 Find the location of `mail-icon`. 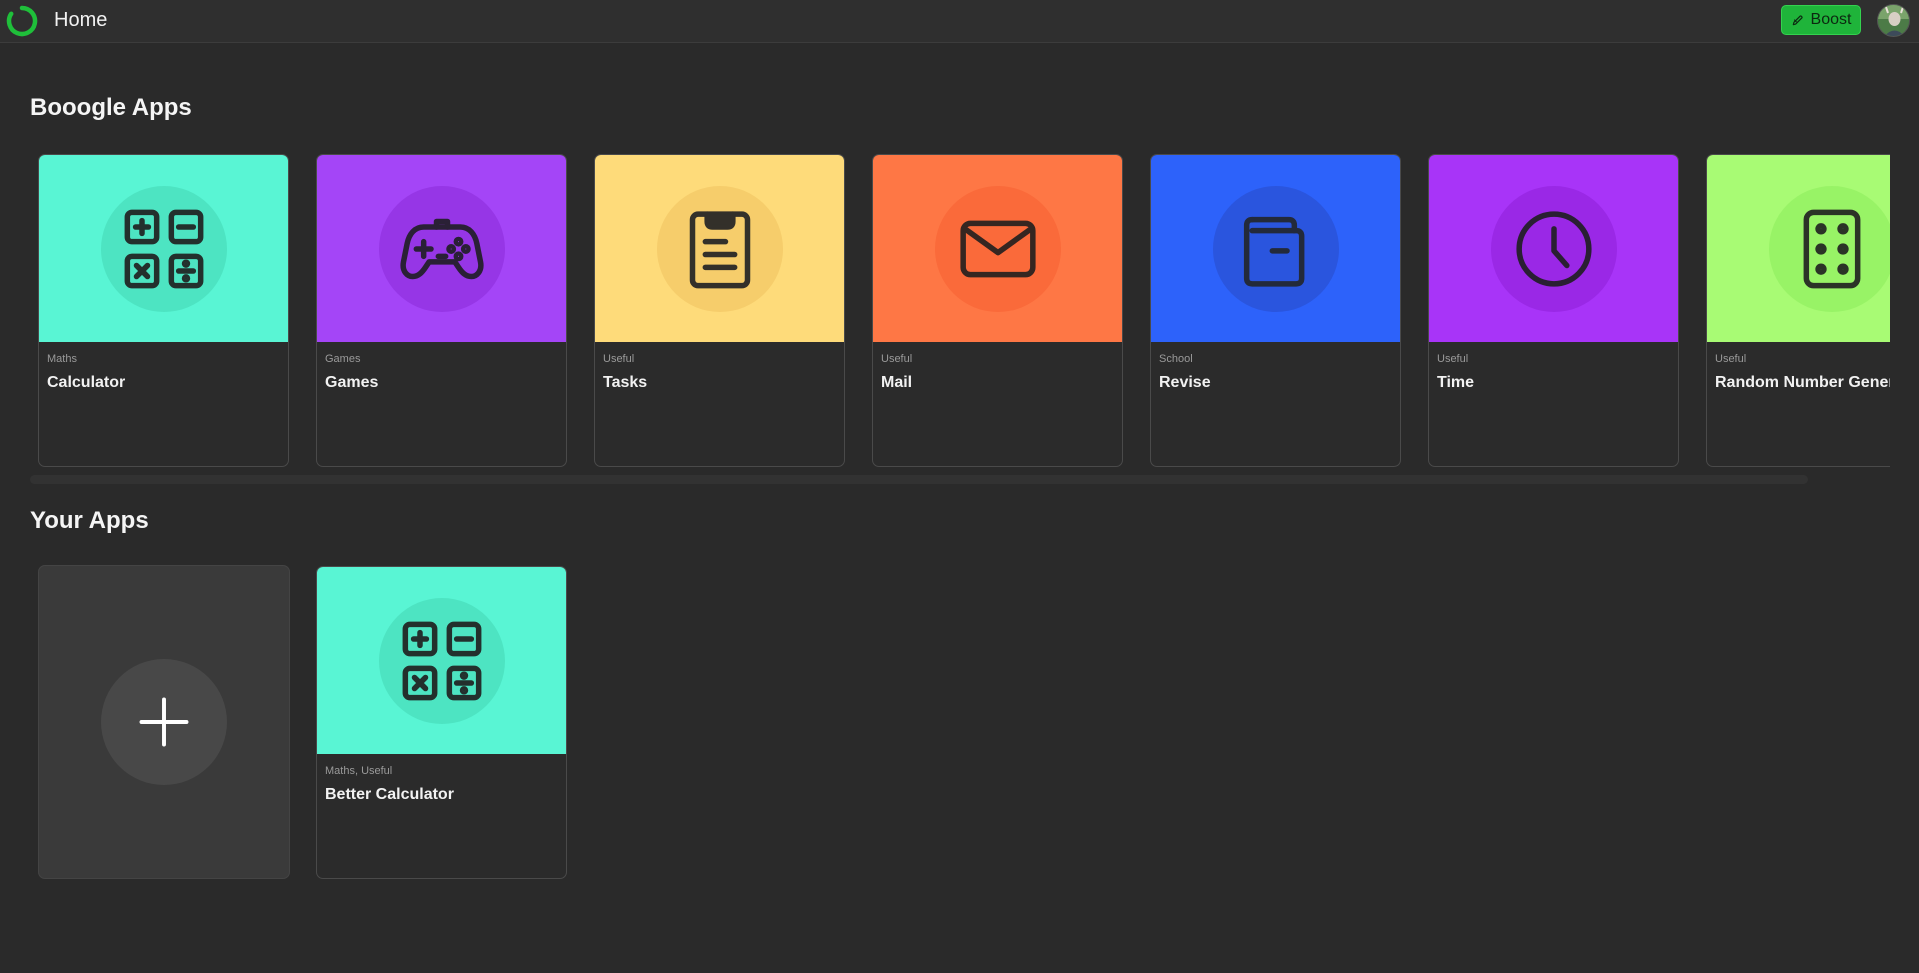

mail-icon is located at coordinates (997, 248).